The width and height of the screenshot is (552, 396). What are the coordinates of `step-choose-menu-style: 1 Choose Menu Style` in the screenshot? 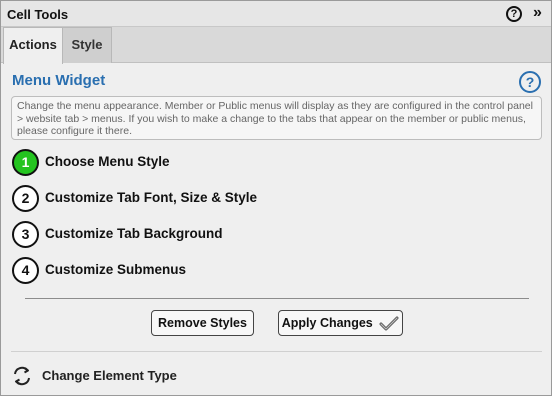 It's located at (112, 163).